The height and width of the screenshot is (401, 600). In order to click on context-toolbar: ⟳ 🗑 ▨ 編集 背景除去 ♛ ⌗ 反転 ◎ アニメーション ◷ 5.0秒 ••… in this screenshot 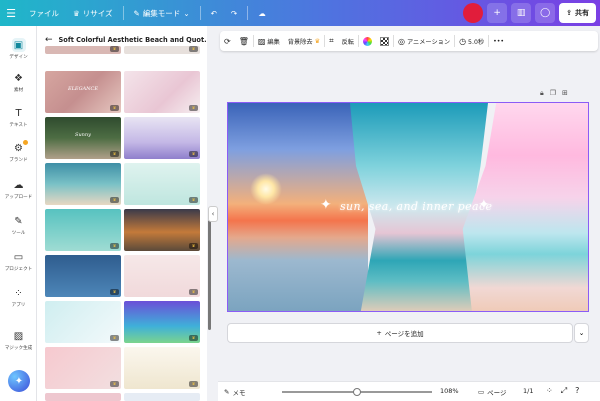, I will do `click(409, 41)`.